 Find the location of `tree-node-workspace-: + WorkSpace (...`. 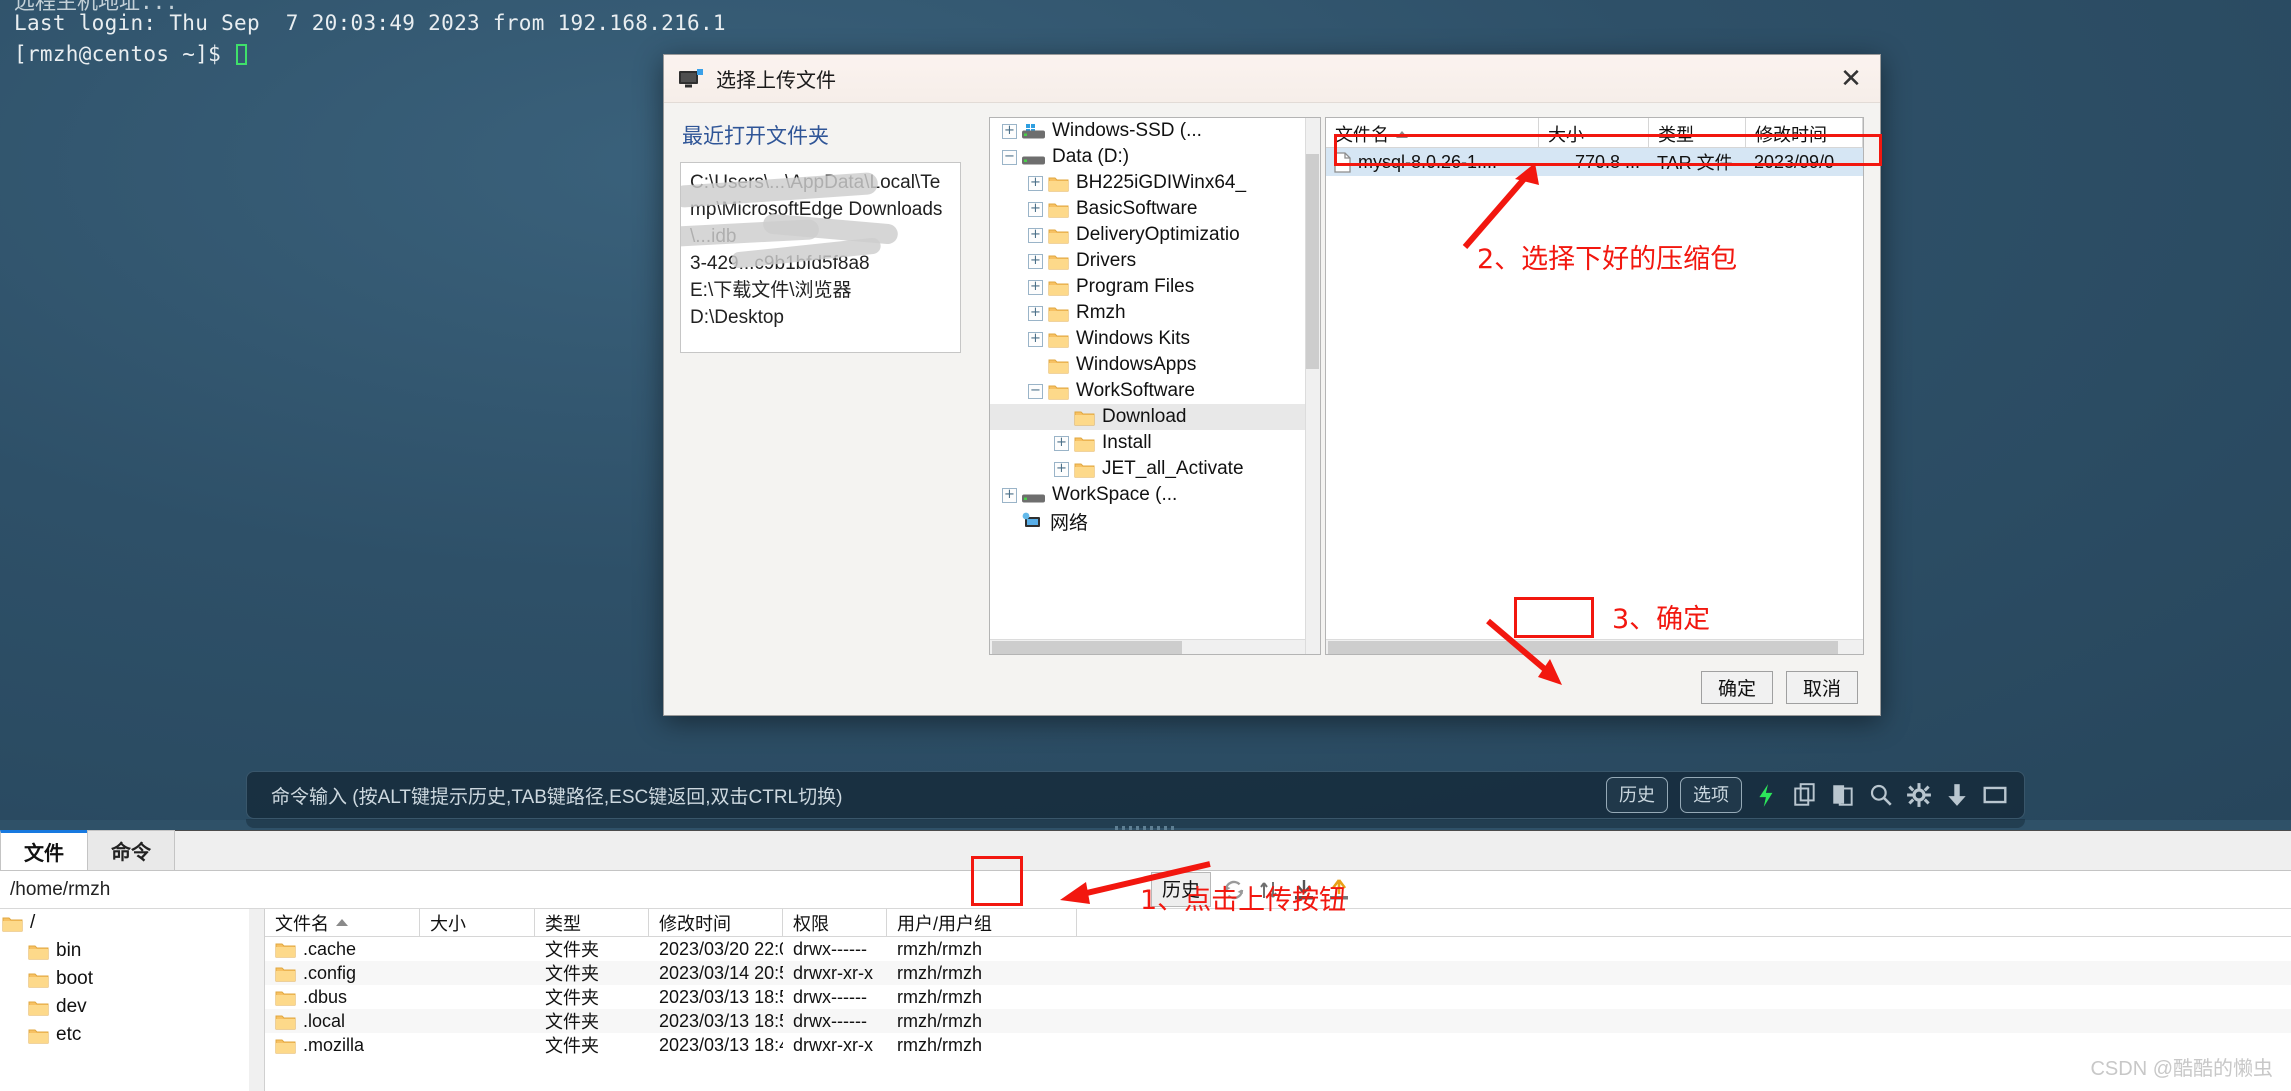

tree-node-workspace-: + WorkSpace (... is located at coordinates (1155, 495).